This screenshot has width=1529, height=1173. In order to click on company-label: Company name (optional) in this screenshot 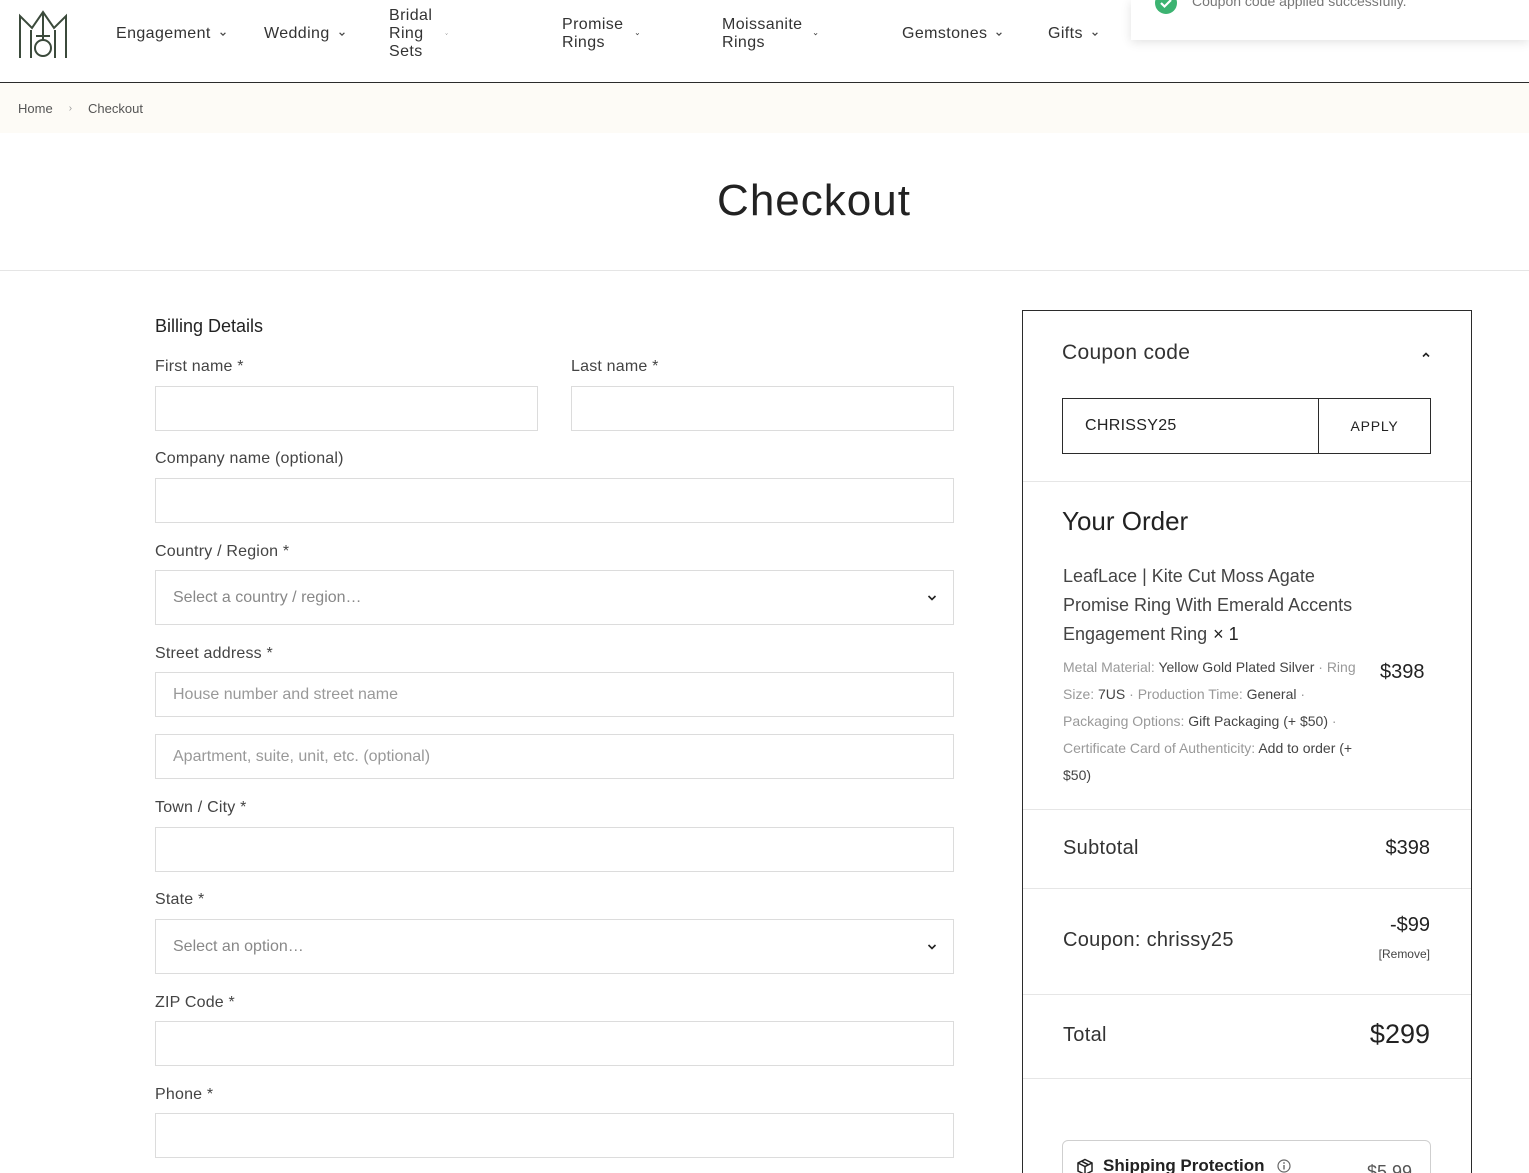, I will do `click(249, 458)`.